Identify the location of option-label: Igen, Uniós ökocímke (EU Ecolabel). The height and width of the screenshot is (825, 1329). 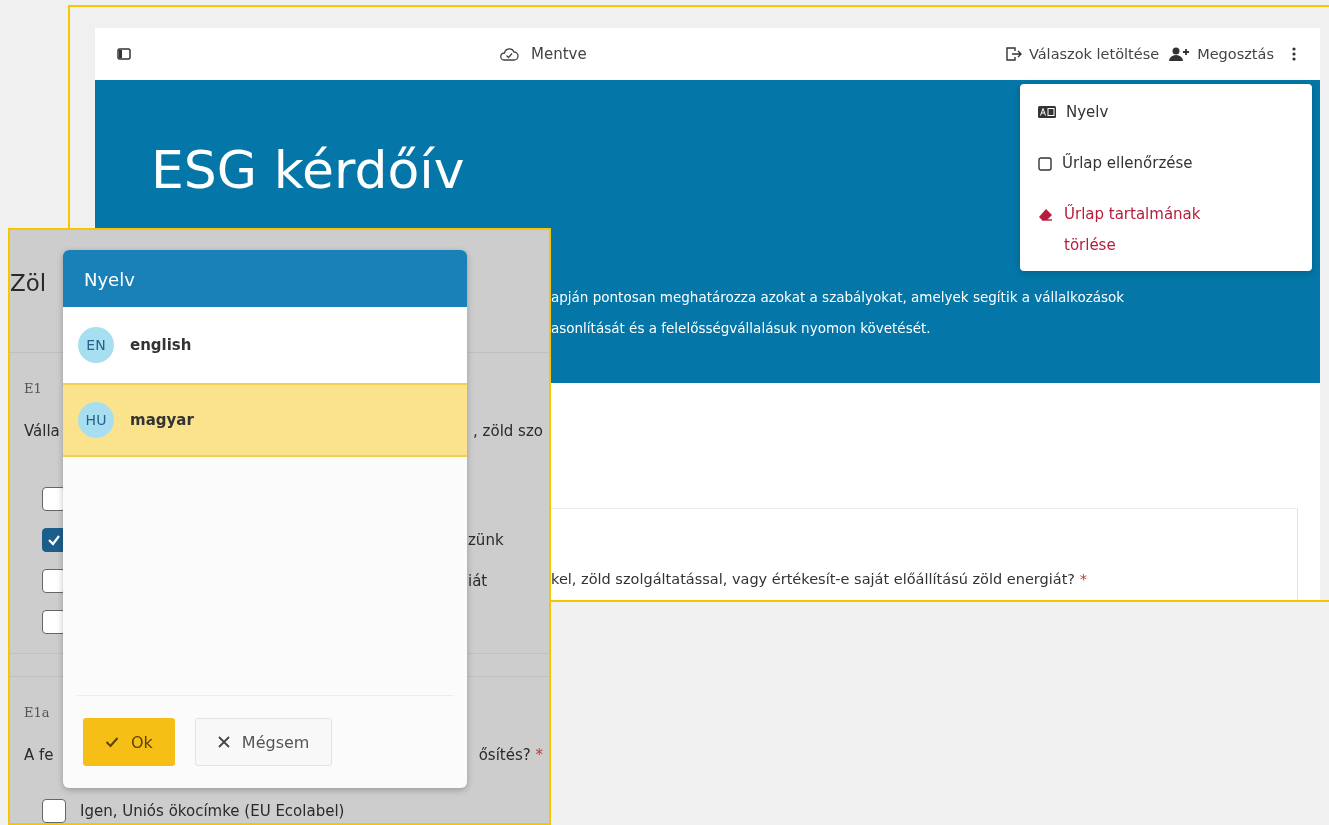
(212, 811).